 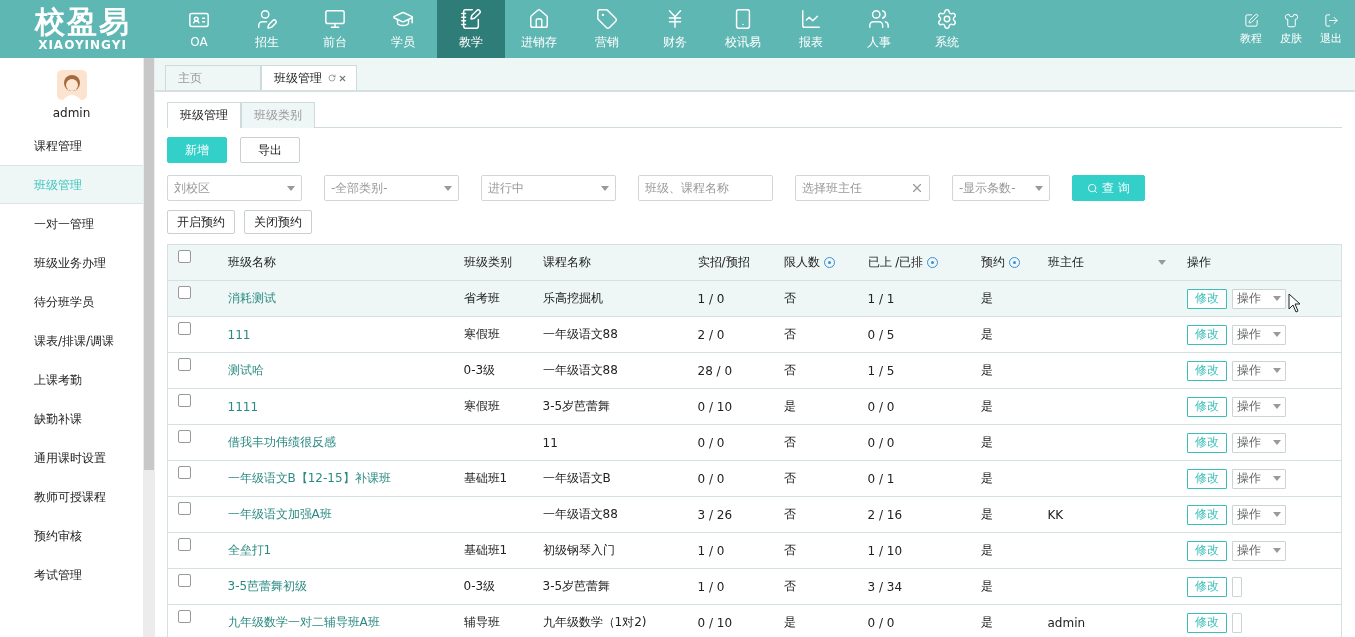 I want to click on clear-icon, so click(x=917, y=188).